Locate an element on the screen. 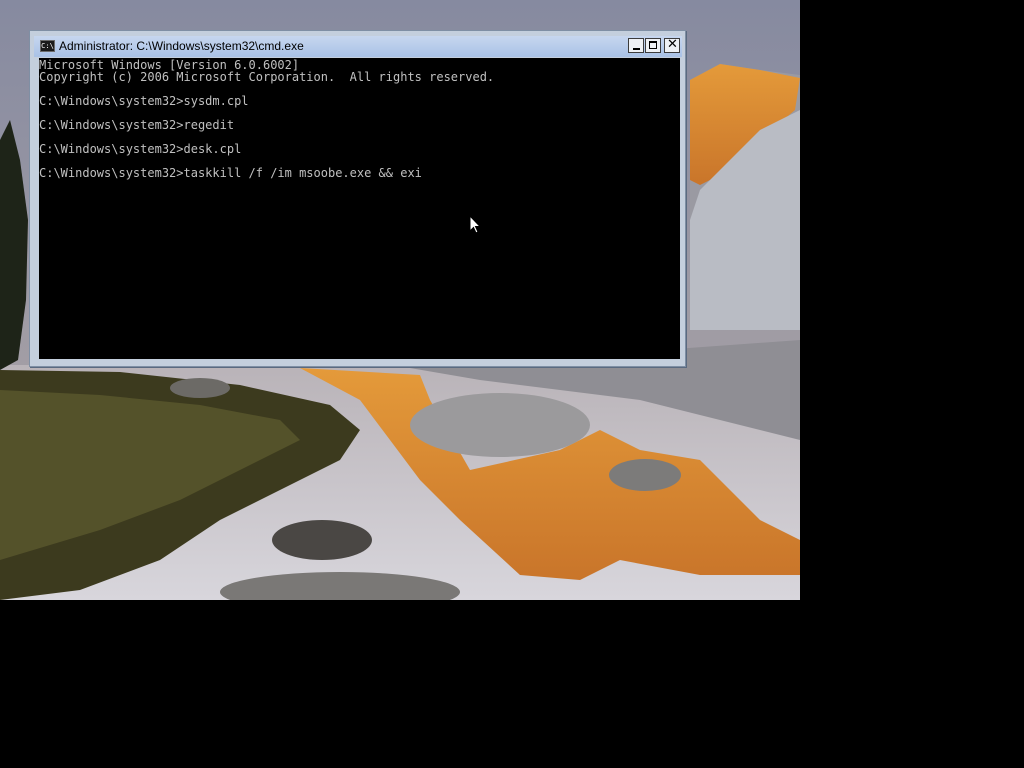 This screenshot has width=1024, height=768. maximize-button is located at coordinates (653, 45).